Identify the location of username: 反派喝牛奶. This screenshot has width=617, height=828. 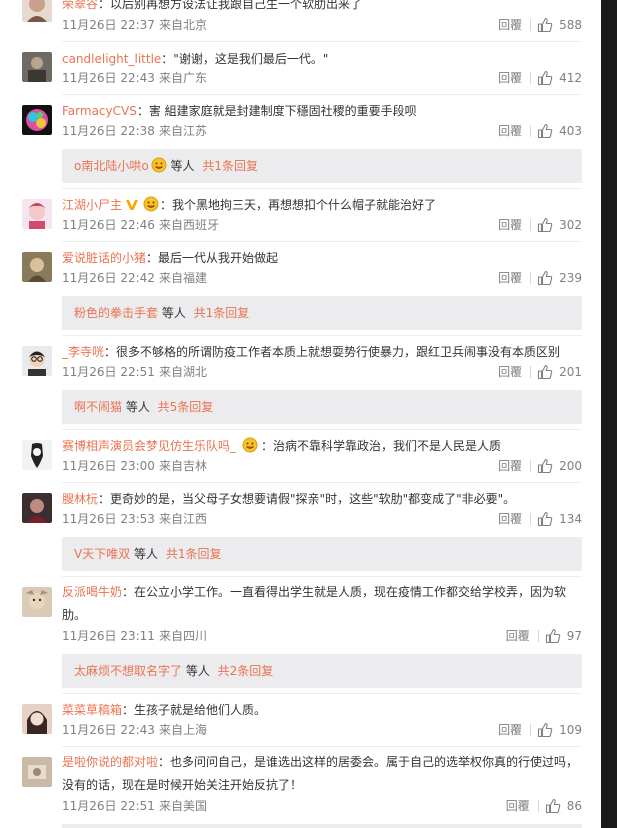
(92, 592).